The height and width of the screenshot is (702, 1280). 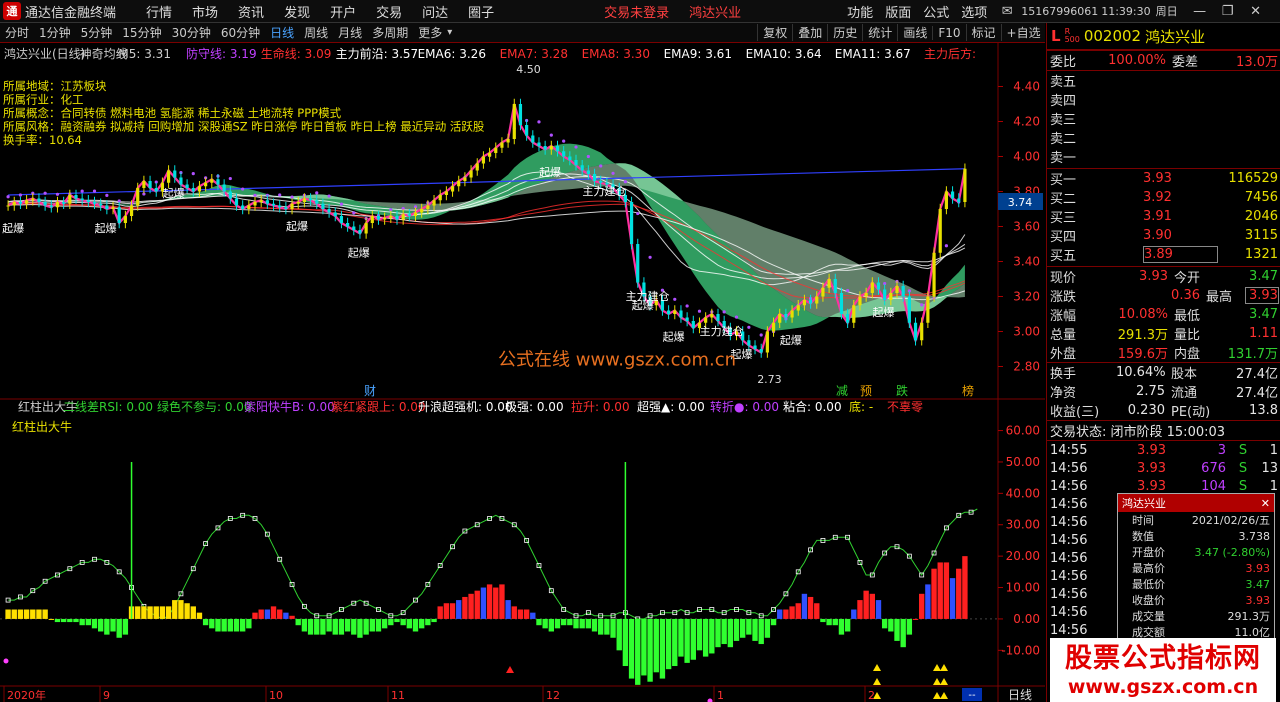 I want to click on close-icon: ✕, so click(x=1256, y=11).